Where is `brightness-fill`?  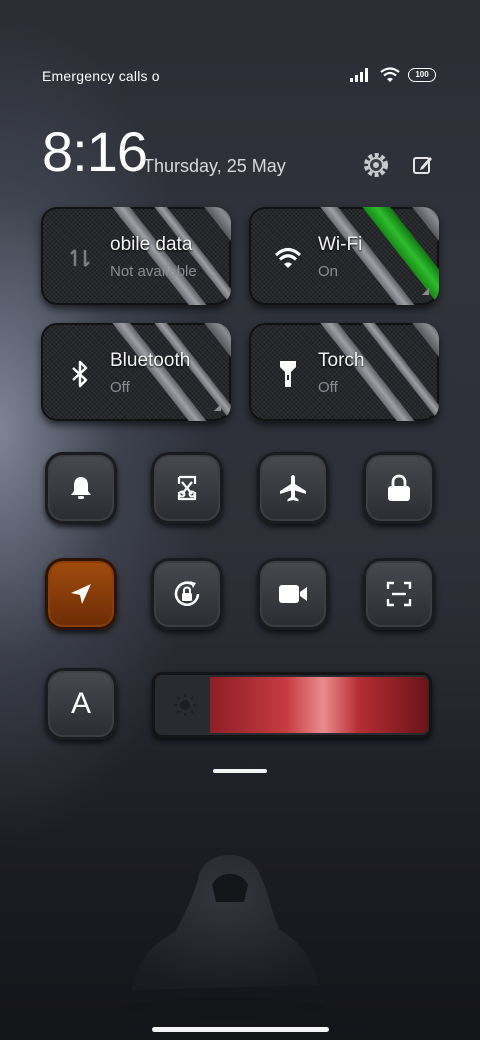 brightness-fill is located at coordinates (319, 705).